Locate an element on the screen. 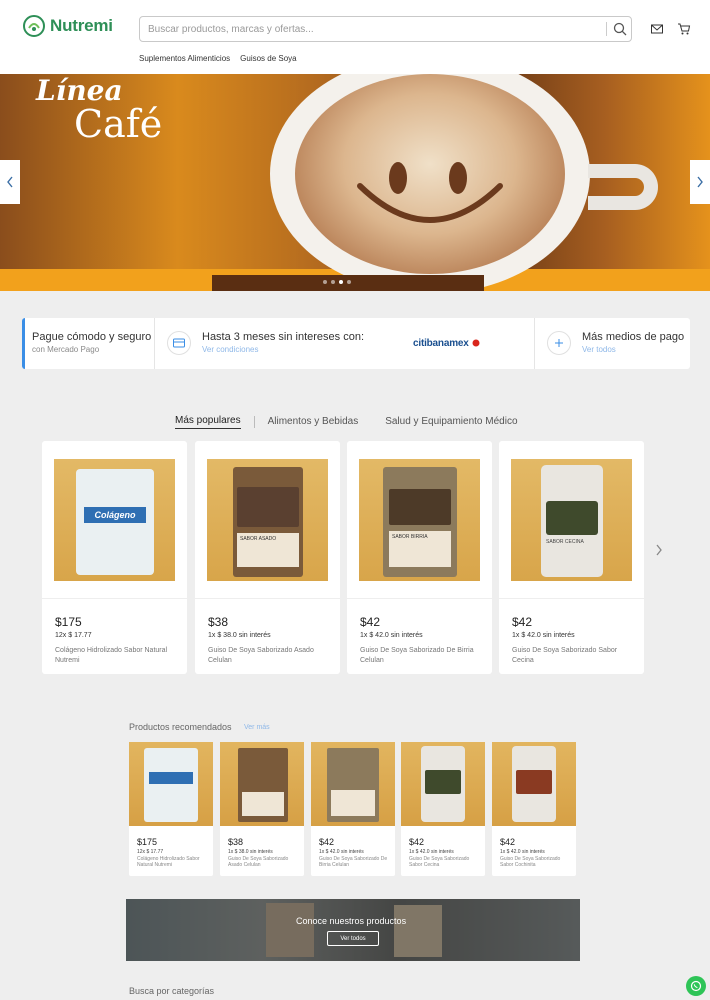 The width and height of the screenshot is (710, 1000). brand-logo: Nutremi is located at coordinates (67, 26).